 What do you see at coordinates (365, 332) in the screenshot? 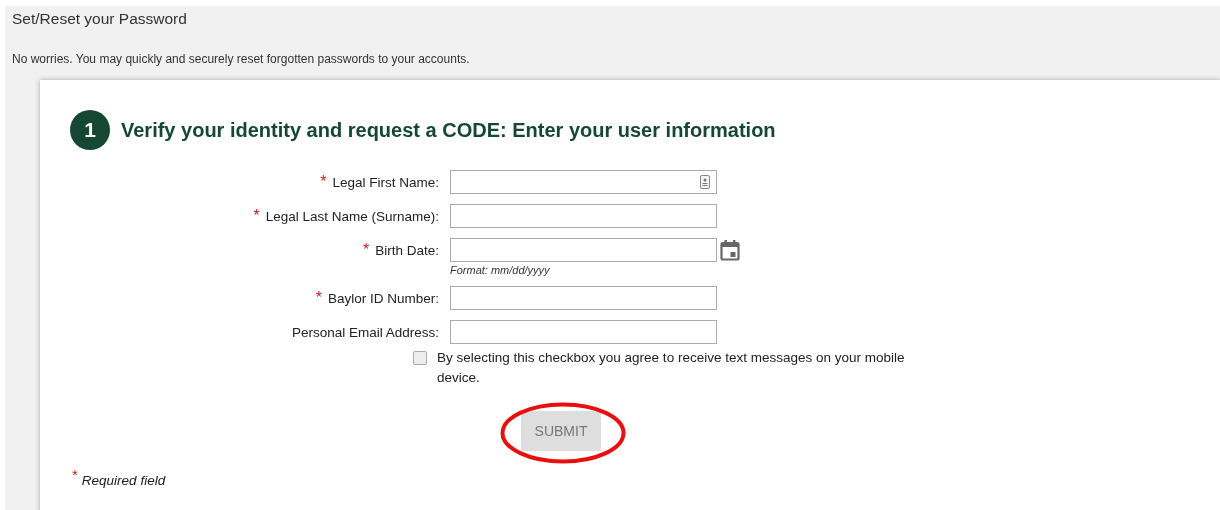
I see `field-label: Personal Email Address:` at bounding box center [365, 332].